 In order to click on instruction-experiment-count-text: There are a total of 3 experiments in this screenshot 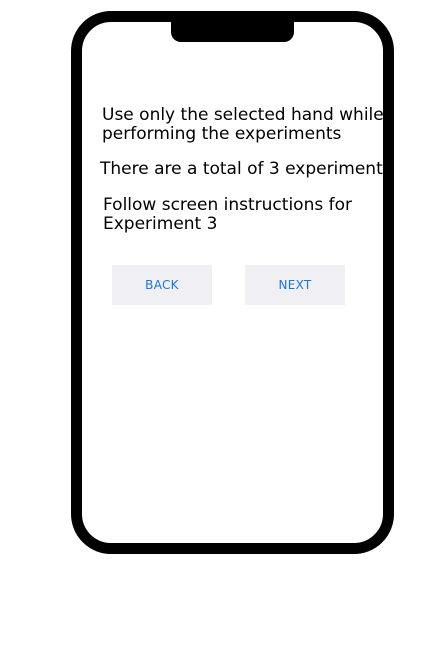, I will do `click(246, 169)`.